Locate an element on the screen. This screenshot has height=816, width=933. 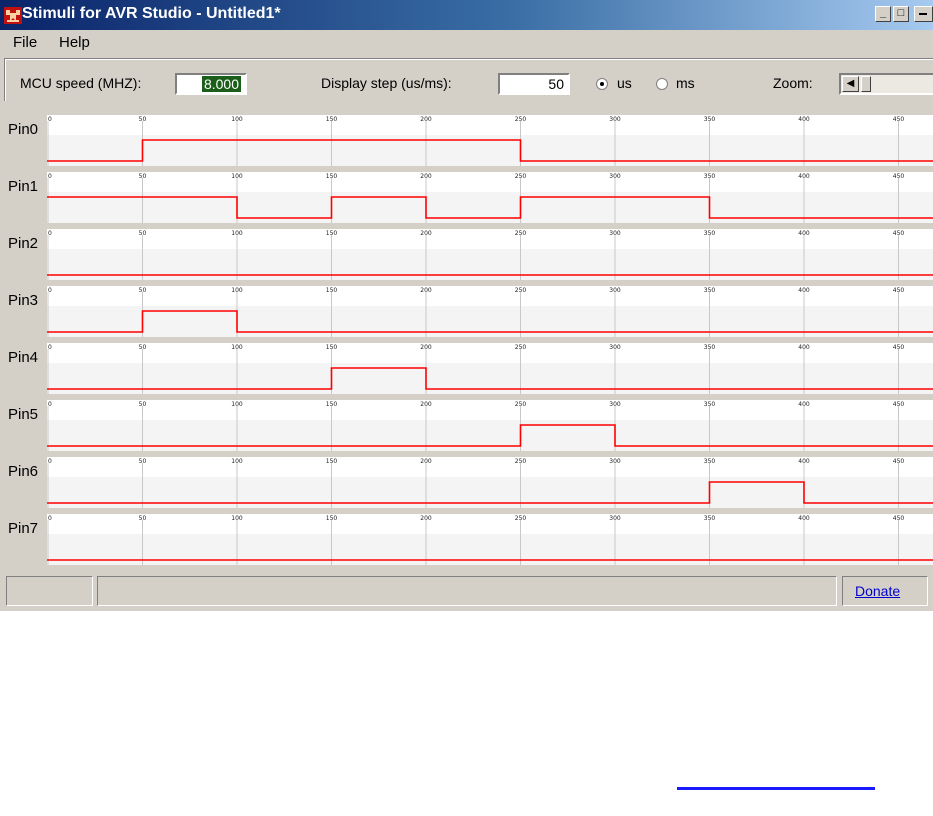
channel-pin2: Pin2 0 50 100 150 200 250 300 350 400 450 is located at coordinates (466, 254).